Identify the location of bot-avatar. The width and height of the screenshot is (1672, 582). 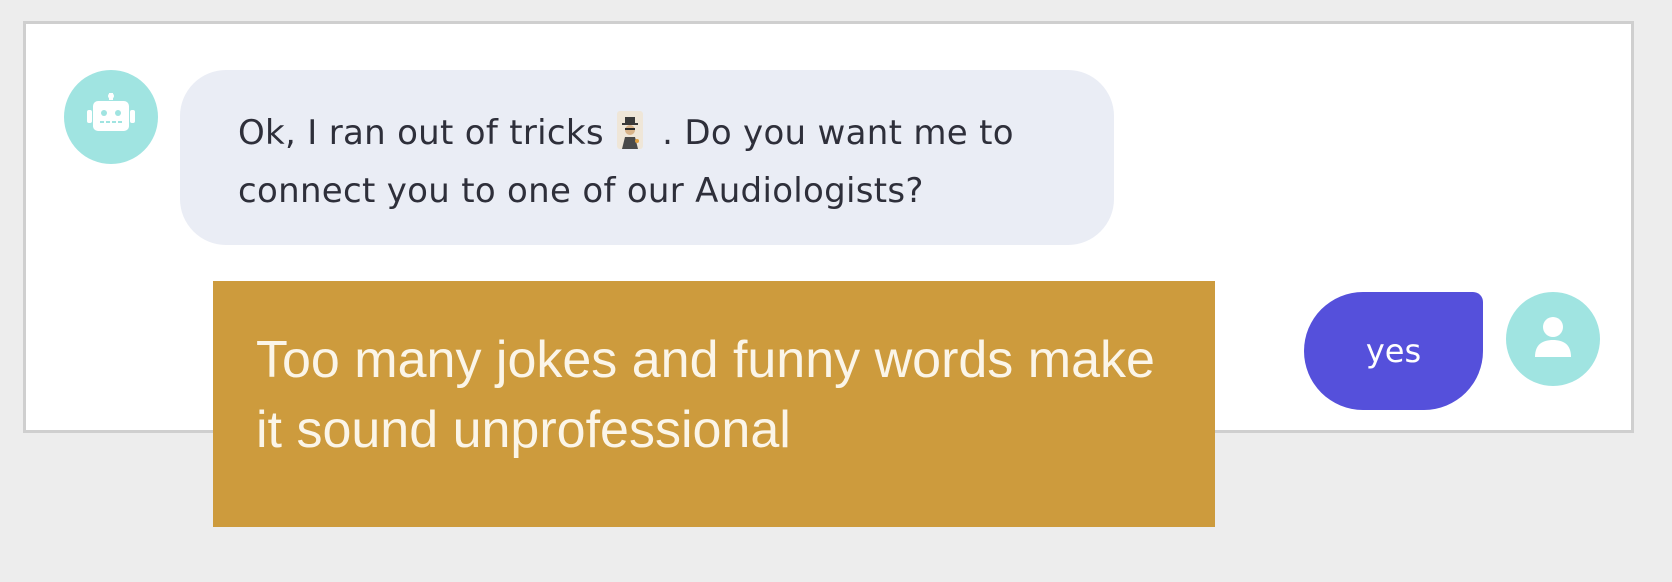
(111, 117).